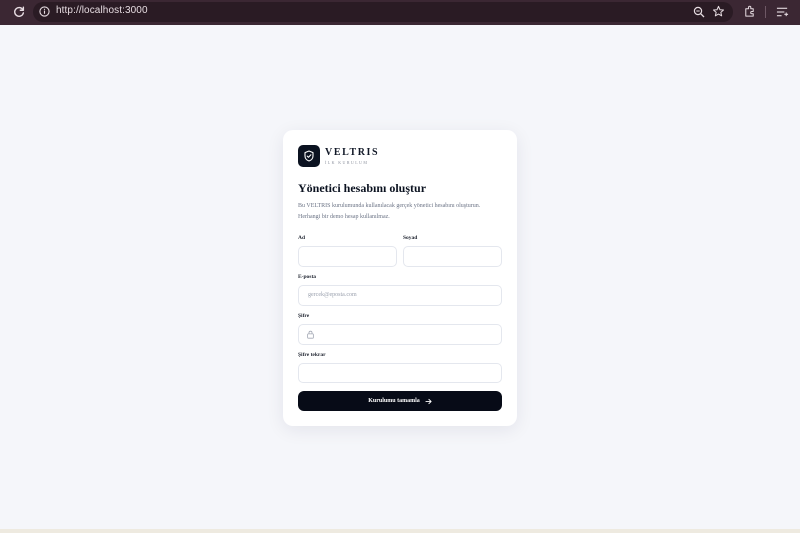 Image resolution: width=800 pixels, height=533 pixels. Describe the element at coordinates (310, 334) in the screenshot. I see `lock-icon` at that location.